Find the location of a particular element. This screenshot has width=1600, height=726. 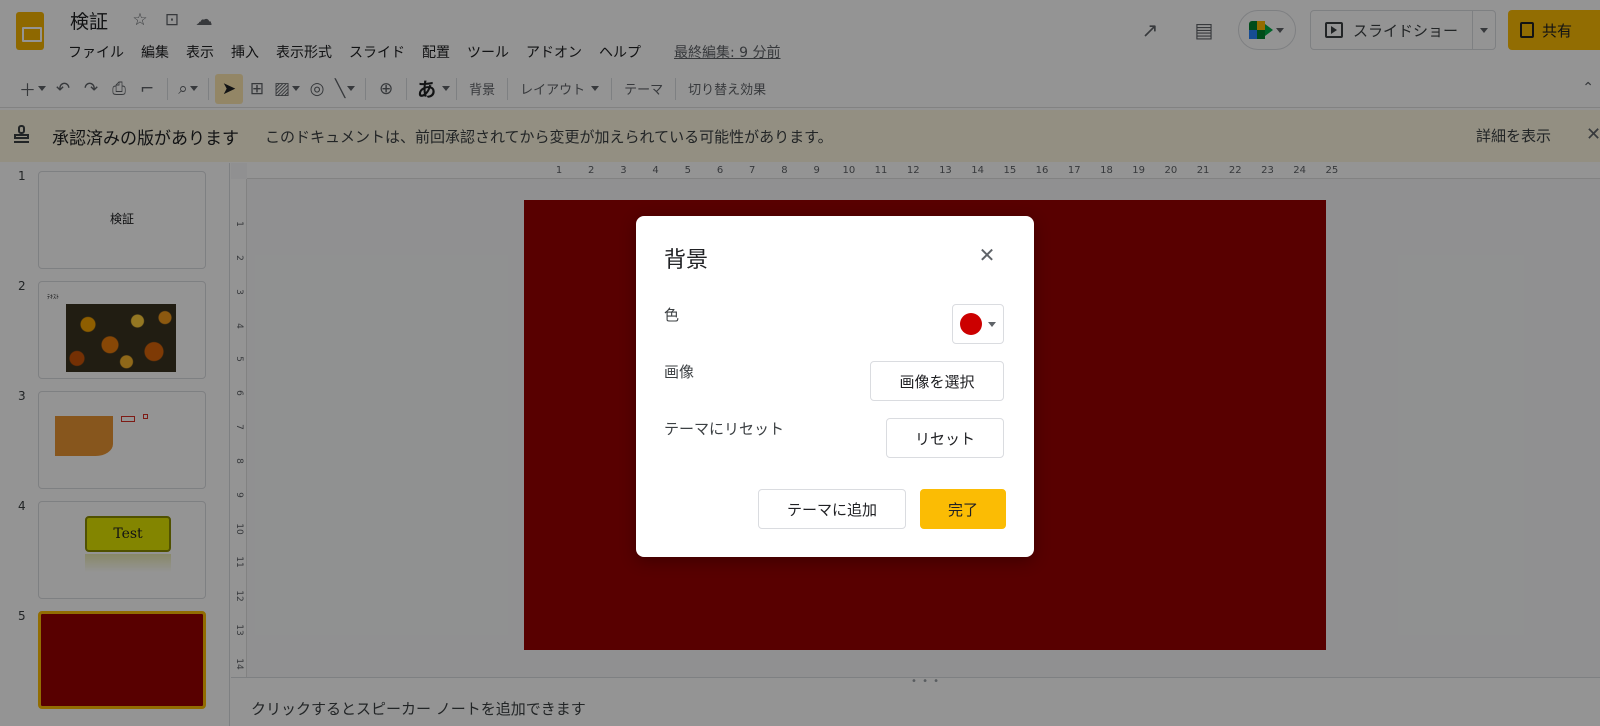

close-icon: ✕ is located at coordinates (987, 255).